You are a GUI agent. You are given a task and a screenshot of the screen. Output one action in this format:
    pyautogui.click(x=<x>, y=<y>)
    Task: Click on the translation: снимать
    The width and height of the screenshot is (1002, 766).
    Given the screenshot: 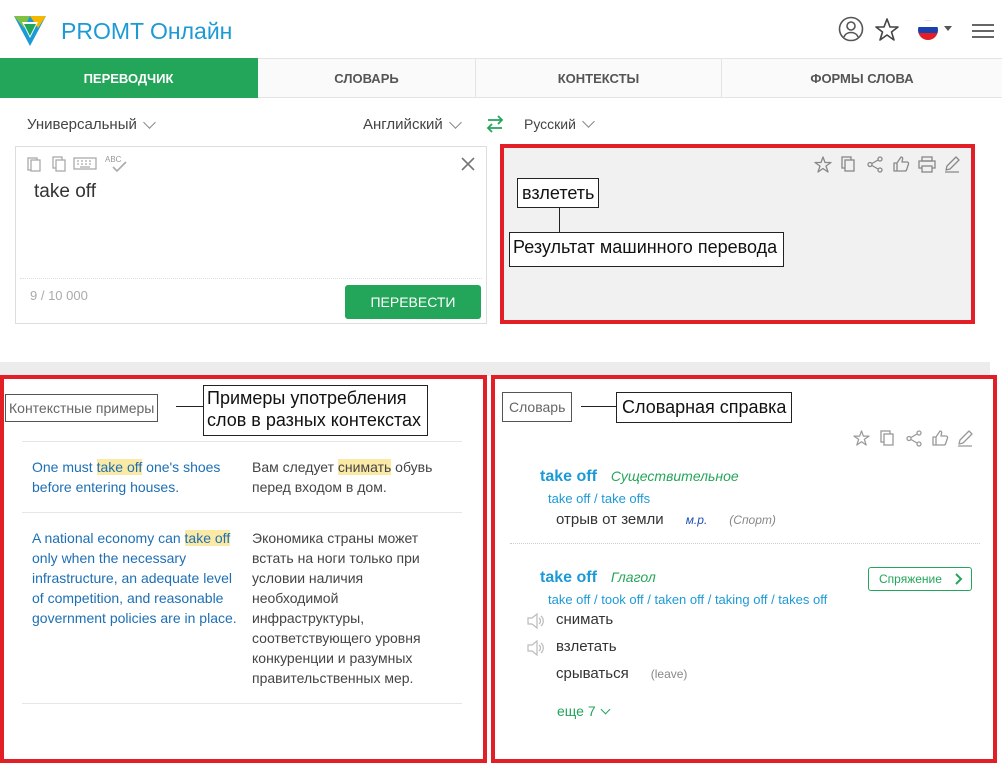 What is the action you would take?
    pyautogui.click(x=584, y=619)
    